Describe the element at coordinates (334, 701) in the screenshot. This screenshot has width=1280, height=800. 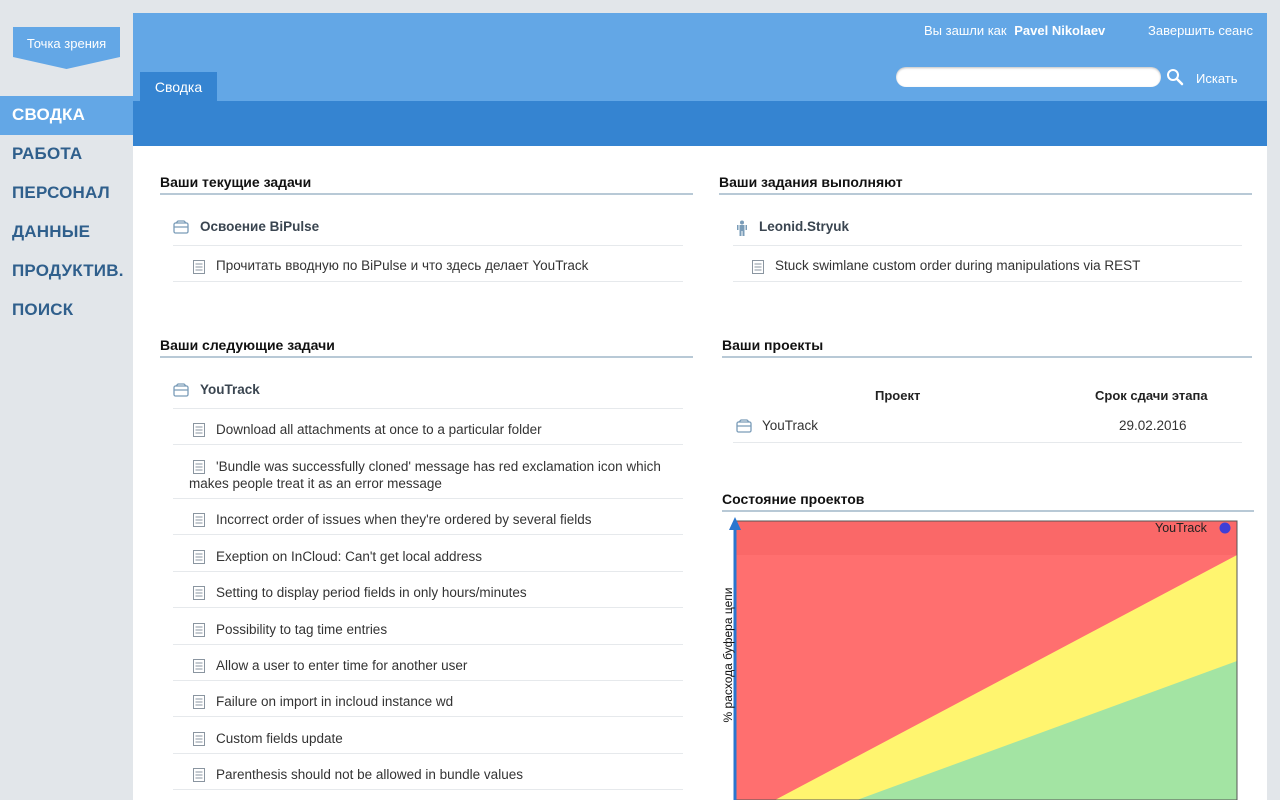
I see `task-title: Failure on import in incloud instance wd` at that location.